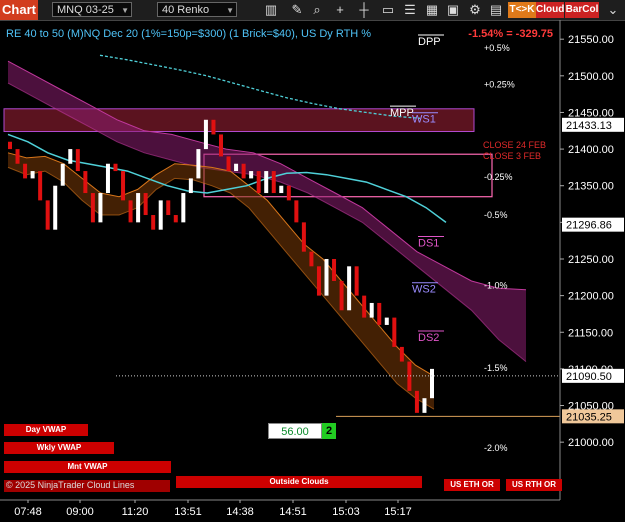 Image resolution: width=625 pixels, height=522 pixels. Describe the element at coordinates (591, 297) in the screenshot. I see `y-tick-label: 21200.00` at that location.